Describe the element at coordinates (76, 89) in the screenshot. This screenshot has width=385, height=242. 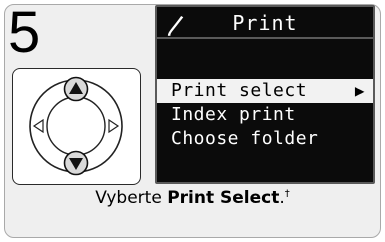
I see `up-arrow-icon` at that location.